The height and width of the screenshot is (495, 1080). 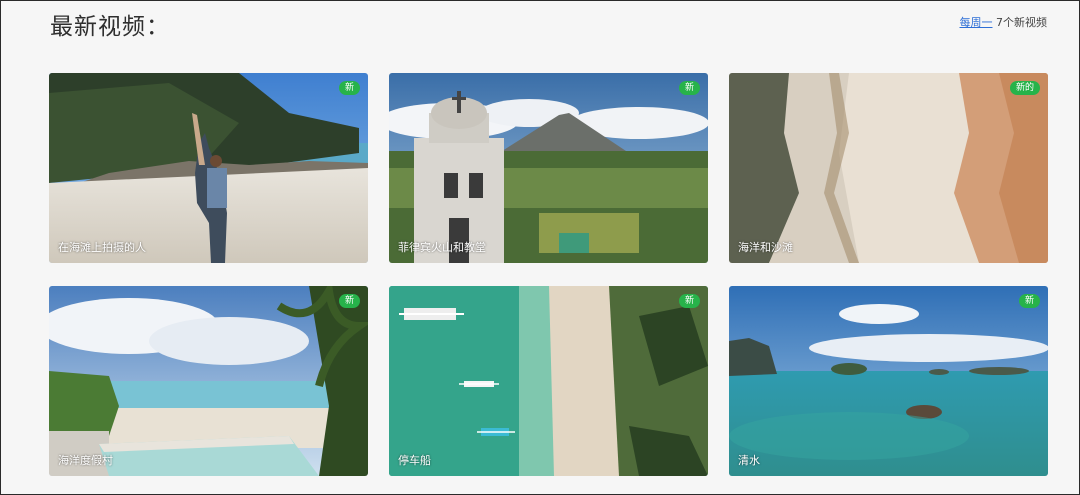 I want to click on new-badge: 新的, so click(x=1024, y=88).